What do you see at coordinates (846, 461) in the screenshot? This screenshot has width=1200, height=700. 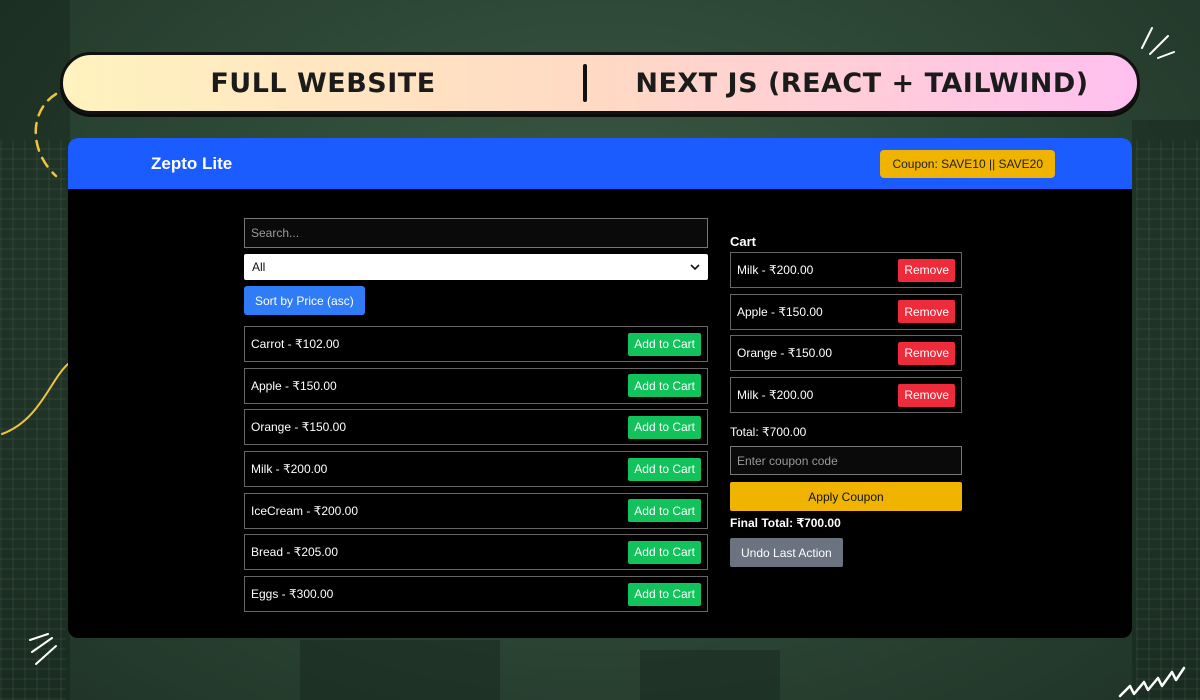 I see `coupon-code-input` at bounding box center [846, 461].